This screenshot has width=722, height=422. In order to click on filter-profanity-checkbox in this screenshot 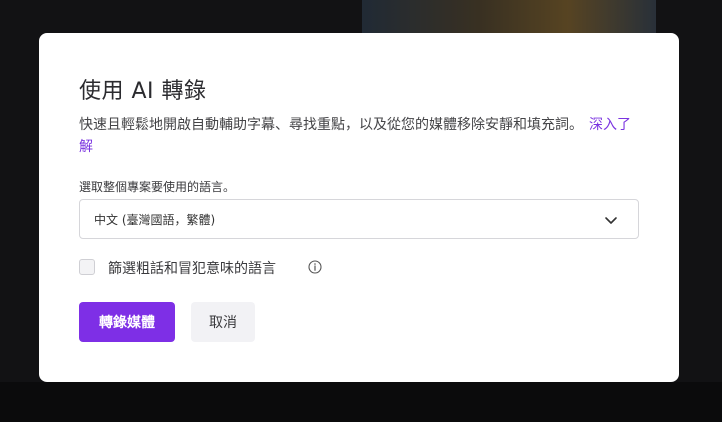, I will do `click(87, 267)`.